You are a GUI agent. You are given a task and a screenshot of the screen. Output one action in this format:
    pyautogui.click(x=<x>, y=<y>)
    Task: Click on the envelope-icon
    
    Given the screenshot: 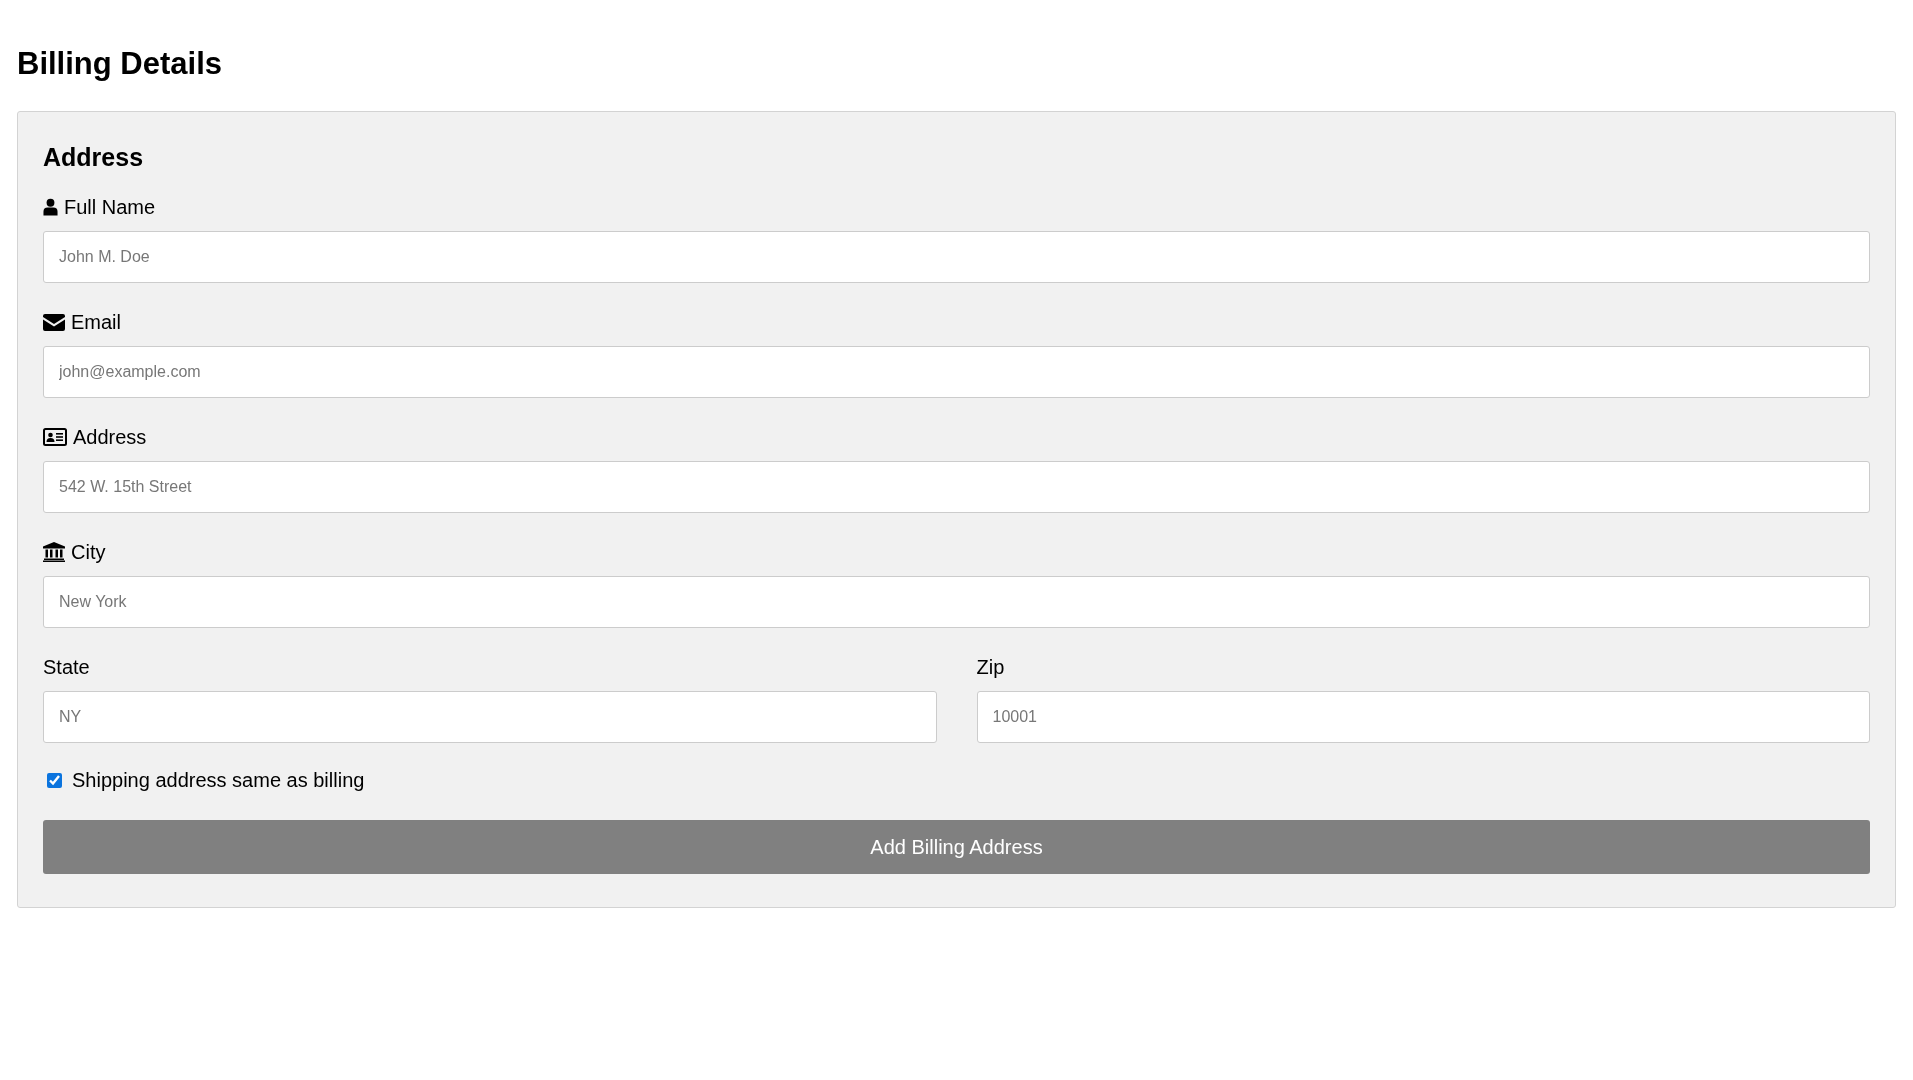 What is the action you would take?
    pyautogui.click(x=54, y=322)
    